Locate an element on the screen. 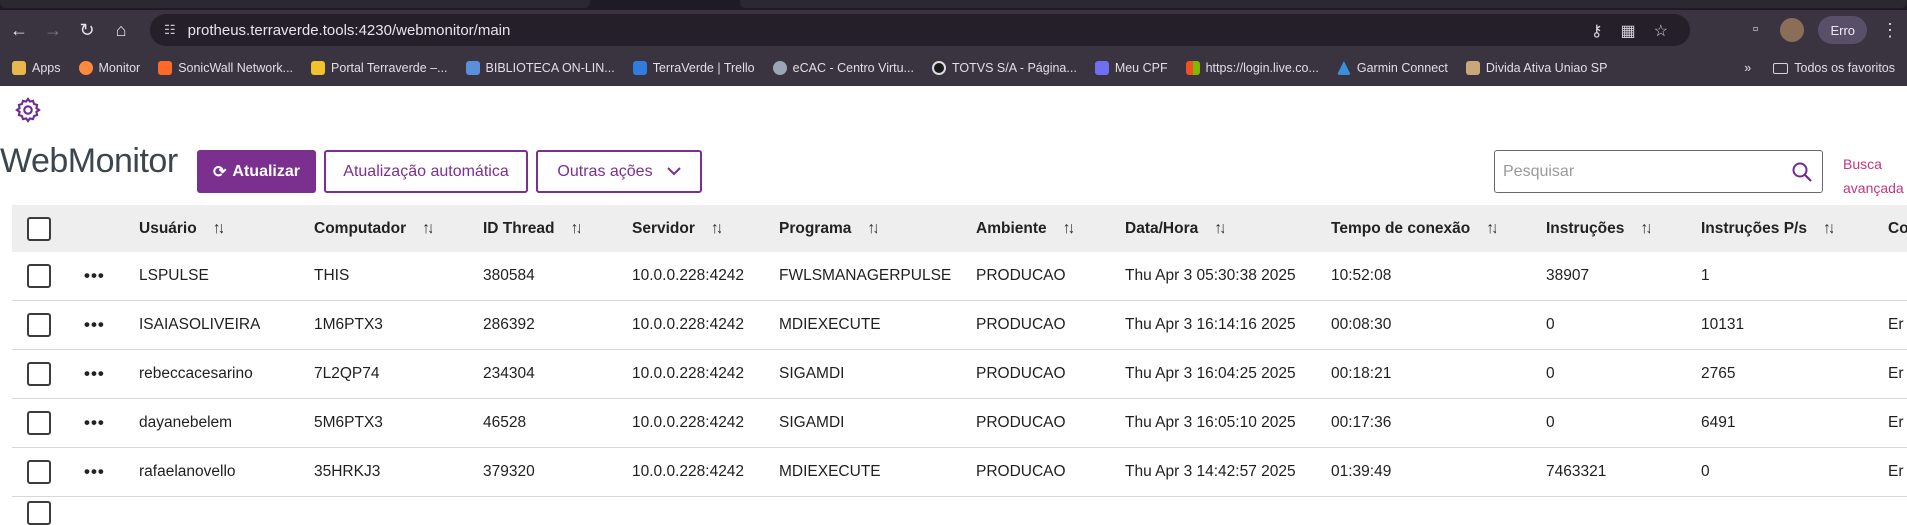  extensions-icon: ▫ is located at coordinates (1755, 30).